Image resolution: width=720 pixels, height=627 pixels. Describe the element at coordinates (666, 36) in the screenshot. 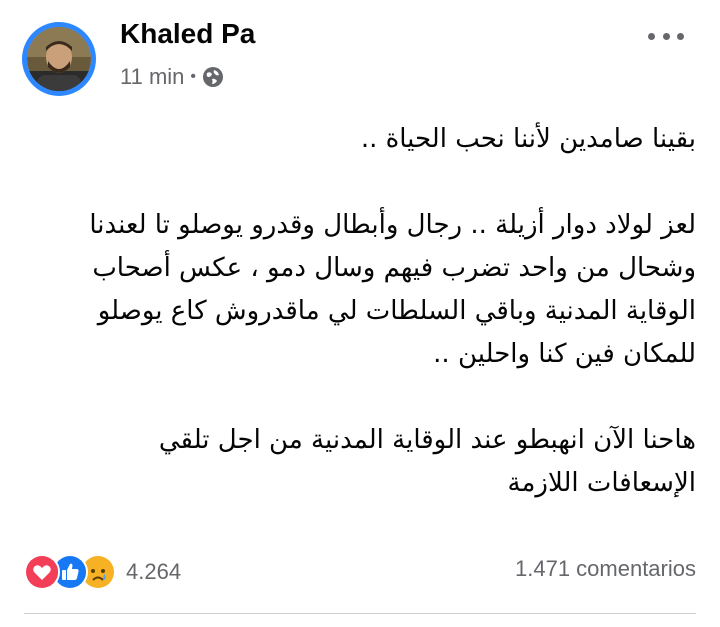

I see `more-options-button` at that location.